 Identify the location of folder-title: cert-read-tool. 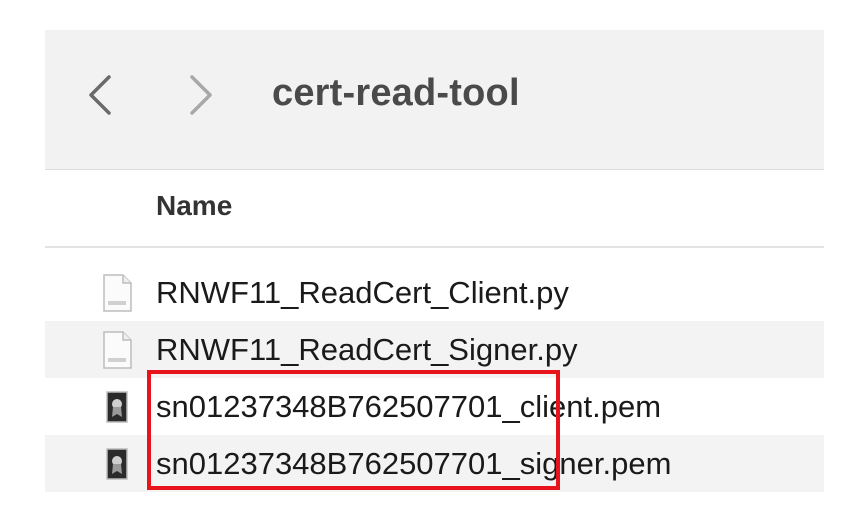
(396, 93).